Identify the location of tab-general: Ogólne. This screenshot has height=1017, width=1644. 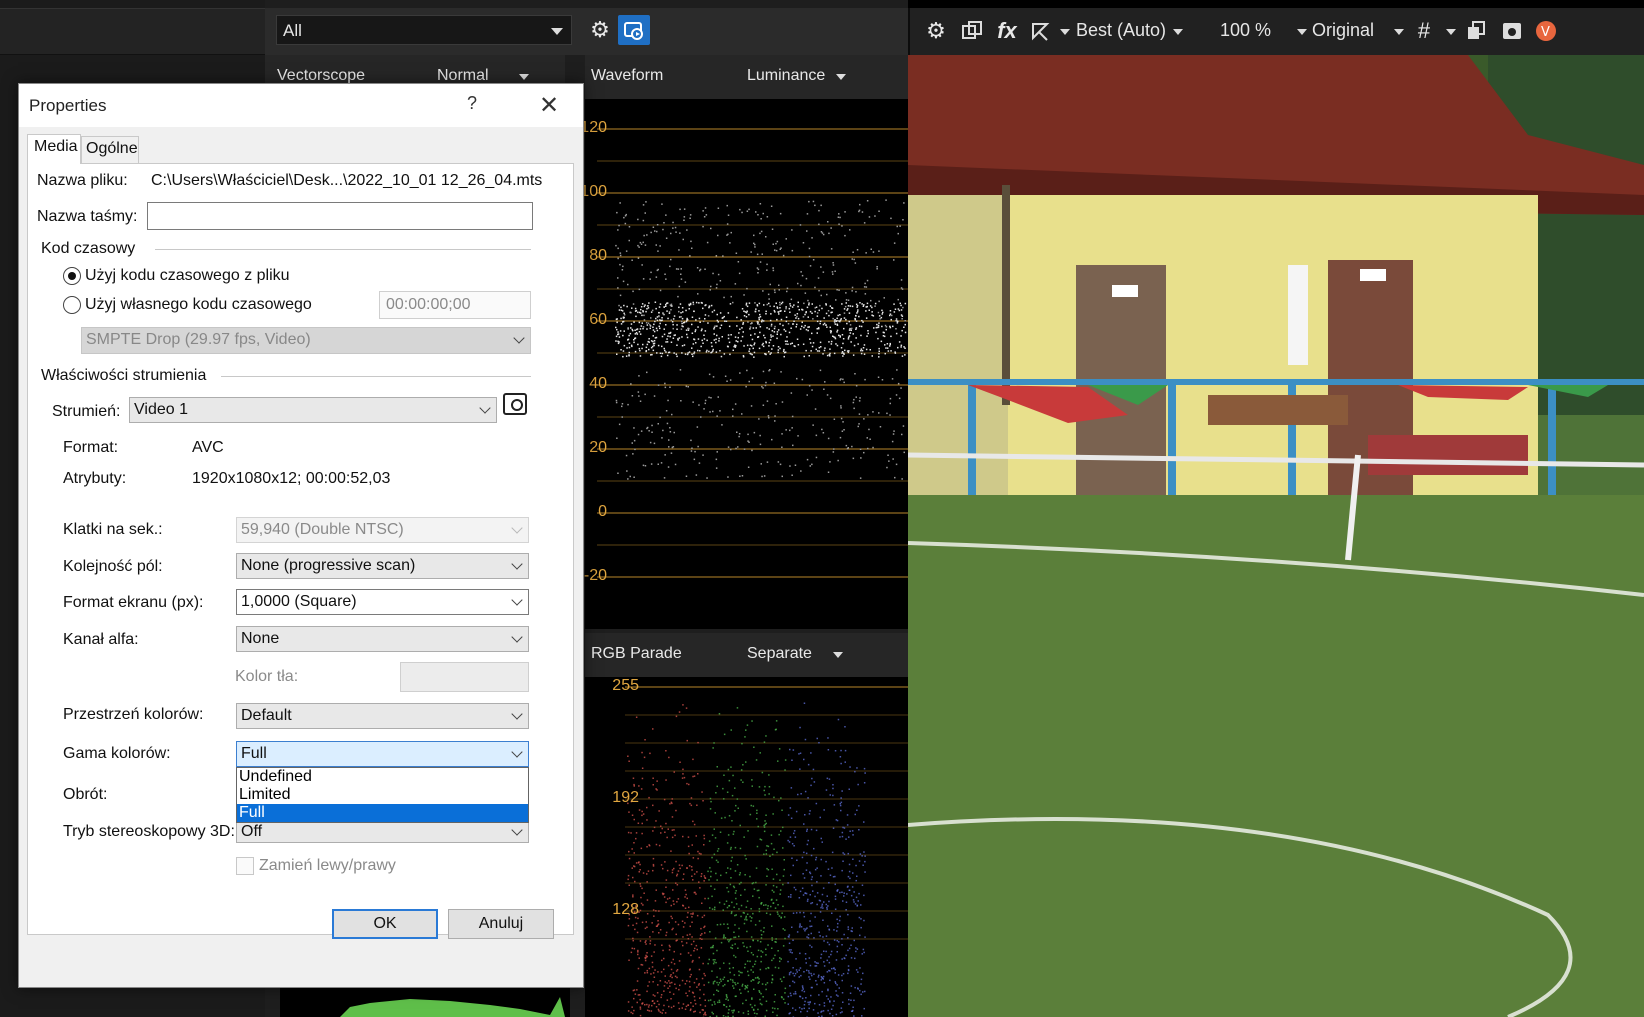
(110, 149).